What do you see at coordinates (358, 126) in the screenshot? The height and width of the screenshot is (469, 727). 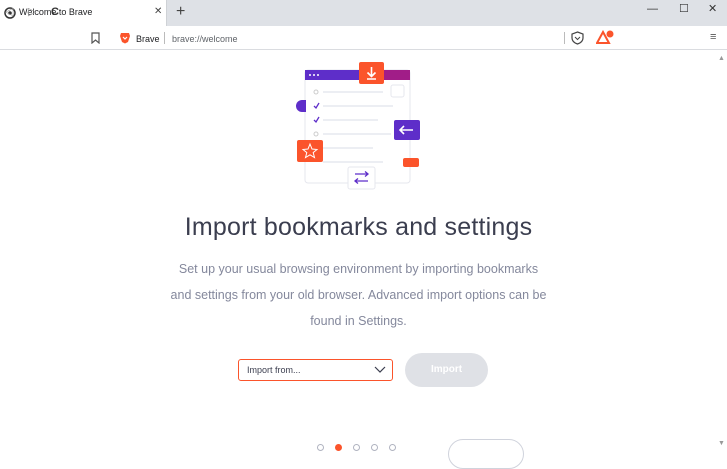 I see `import-illustration` at bounding box center [358, 126].